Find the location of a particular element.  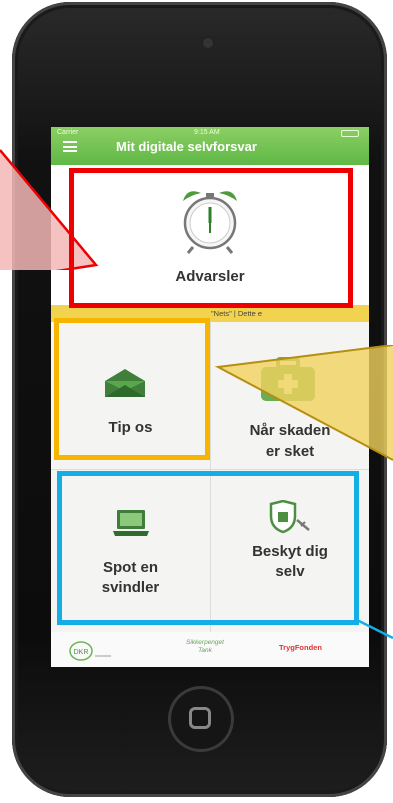

sponsor-trygfonden: TrygFonden is located at coordinates (300, 647).